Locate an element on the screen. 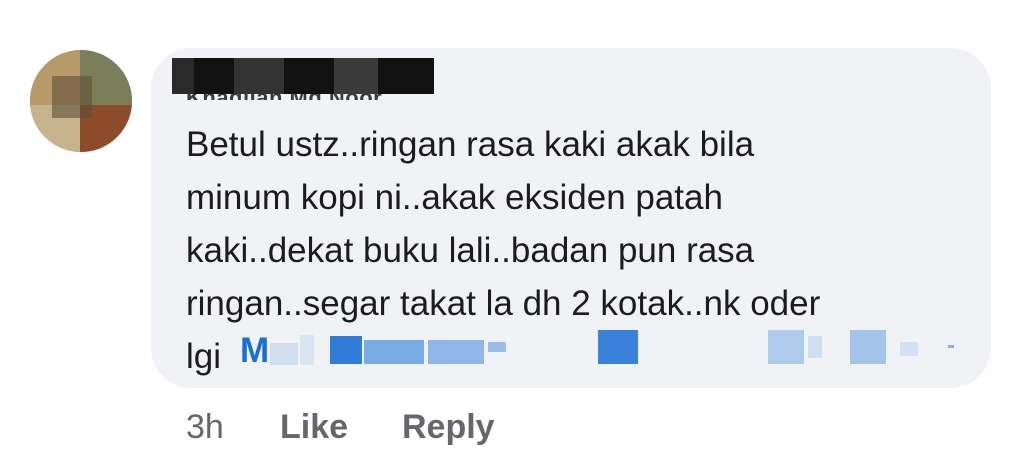 This screenshot has width=1024, height=473. timestamp: 3h is located at coordinates (205, 427).